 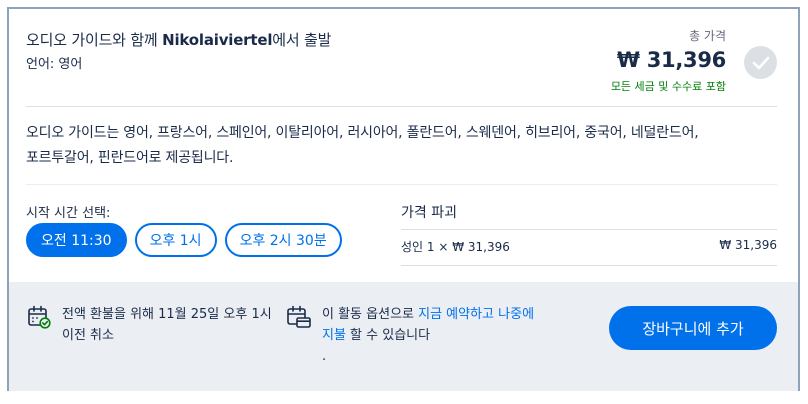 What do you see at coordinates (68, 213) in the screenshot?
I see `start-time-label: 시작 시간 선택:` at bounding box center [68, 213].